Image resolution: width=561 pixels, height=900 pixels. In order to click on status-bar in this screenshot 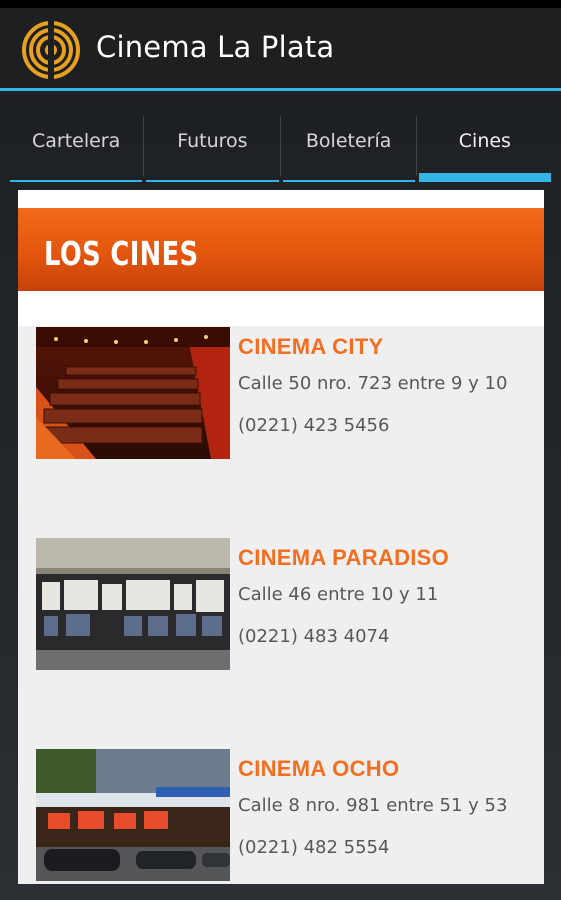, I will do `click(280, 4)`.